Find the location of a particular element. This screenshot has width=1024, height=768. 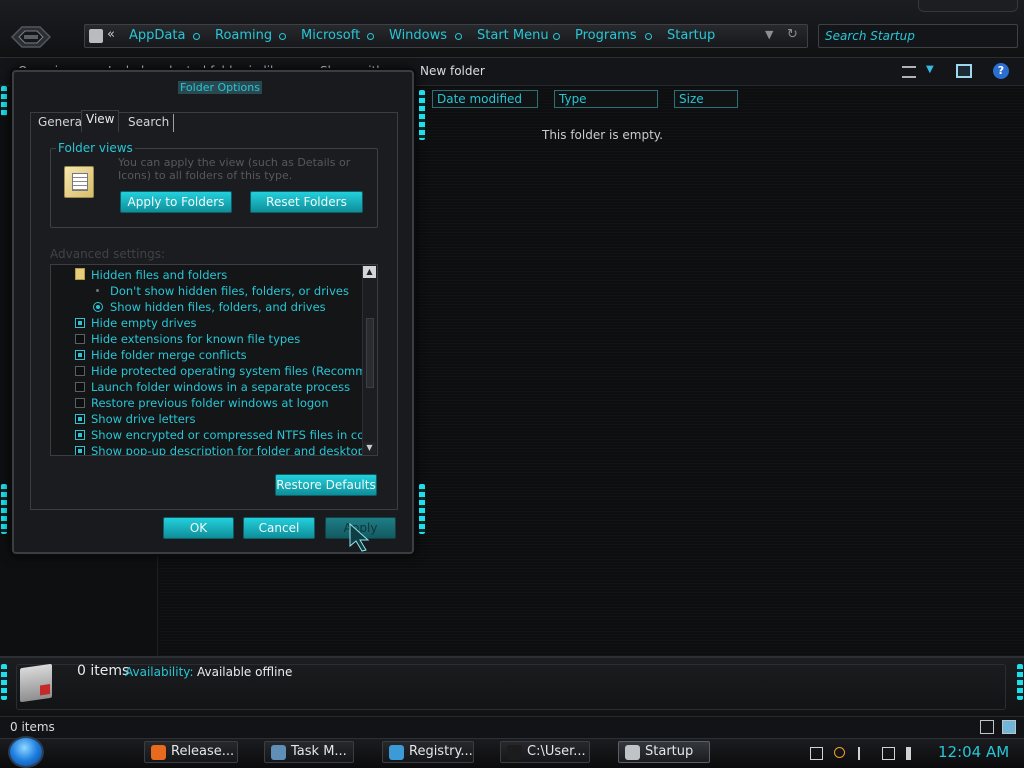

dialog-right-bracket-icon is located at coordinates (422, 115).